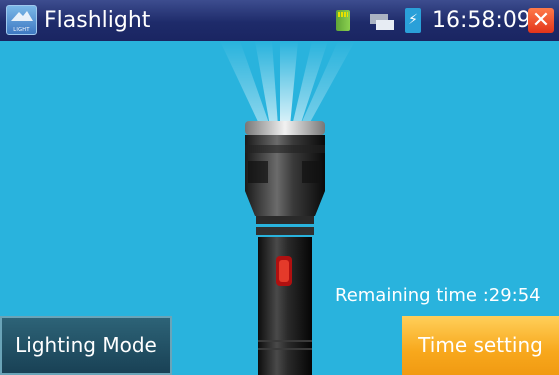 The height and width of the screenshot is (375, 559). What do you see at coordinates (438, 295) in the screenshot?
I see `remaining-time-label: Remaining time :29:54` at bounding box center [438, 295].